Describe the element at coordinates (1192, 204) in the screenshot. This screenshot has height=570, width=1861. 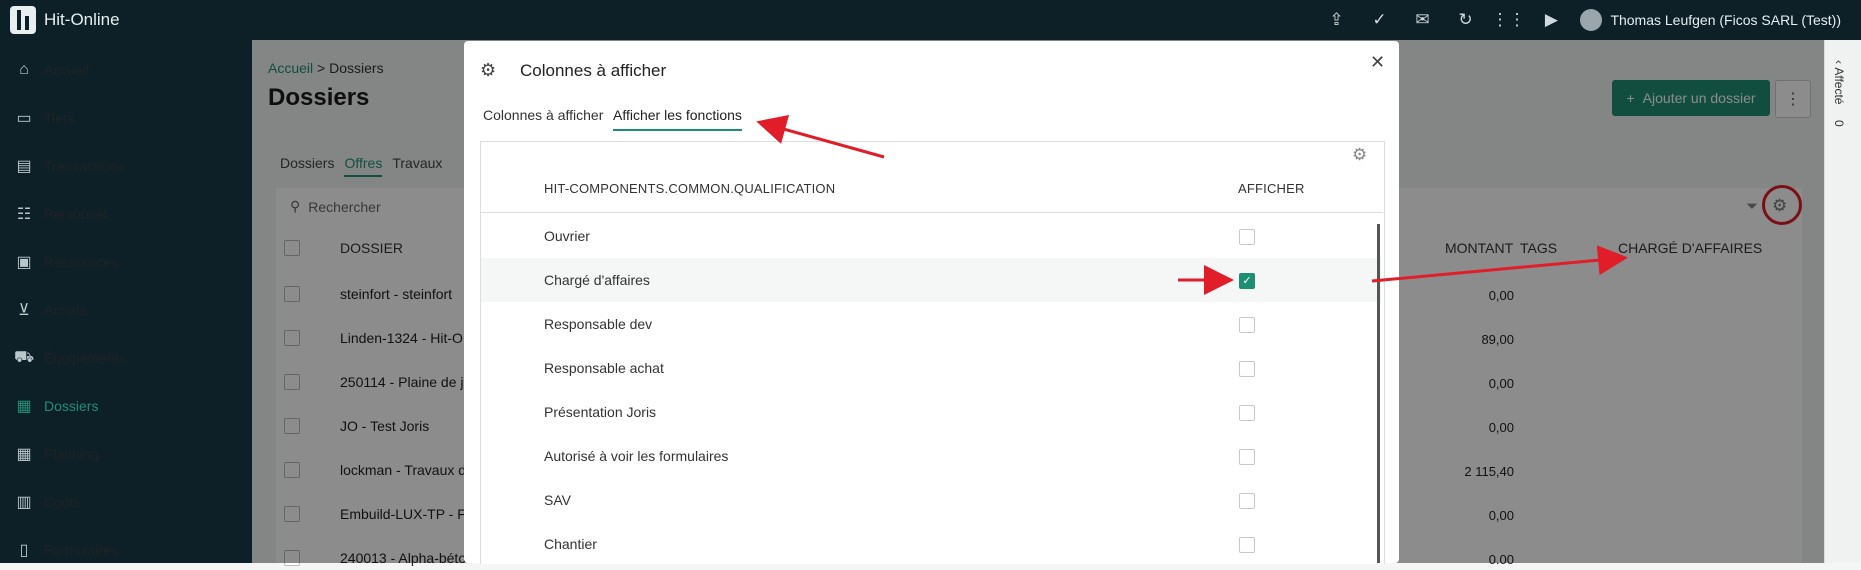
I see `annotation-arrows` at that location.